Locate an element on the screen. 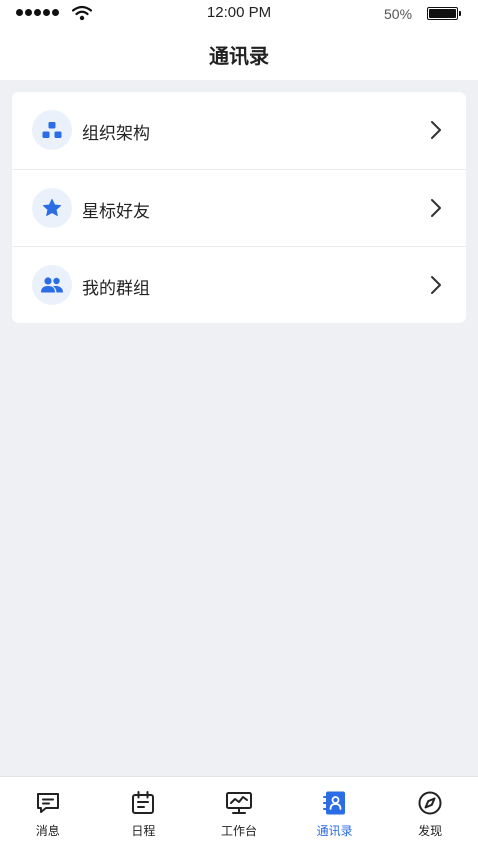  navigation-bar: 通讯录 is located at coordinates (239, 54).